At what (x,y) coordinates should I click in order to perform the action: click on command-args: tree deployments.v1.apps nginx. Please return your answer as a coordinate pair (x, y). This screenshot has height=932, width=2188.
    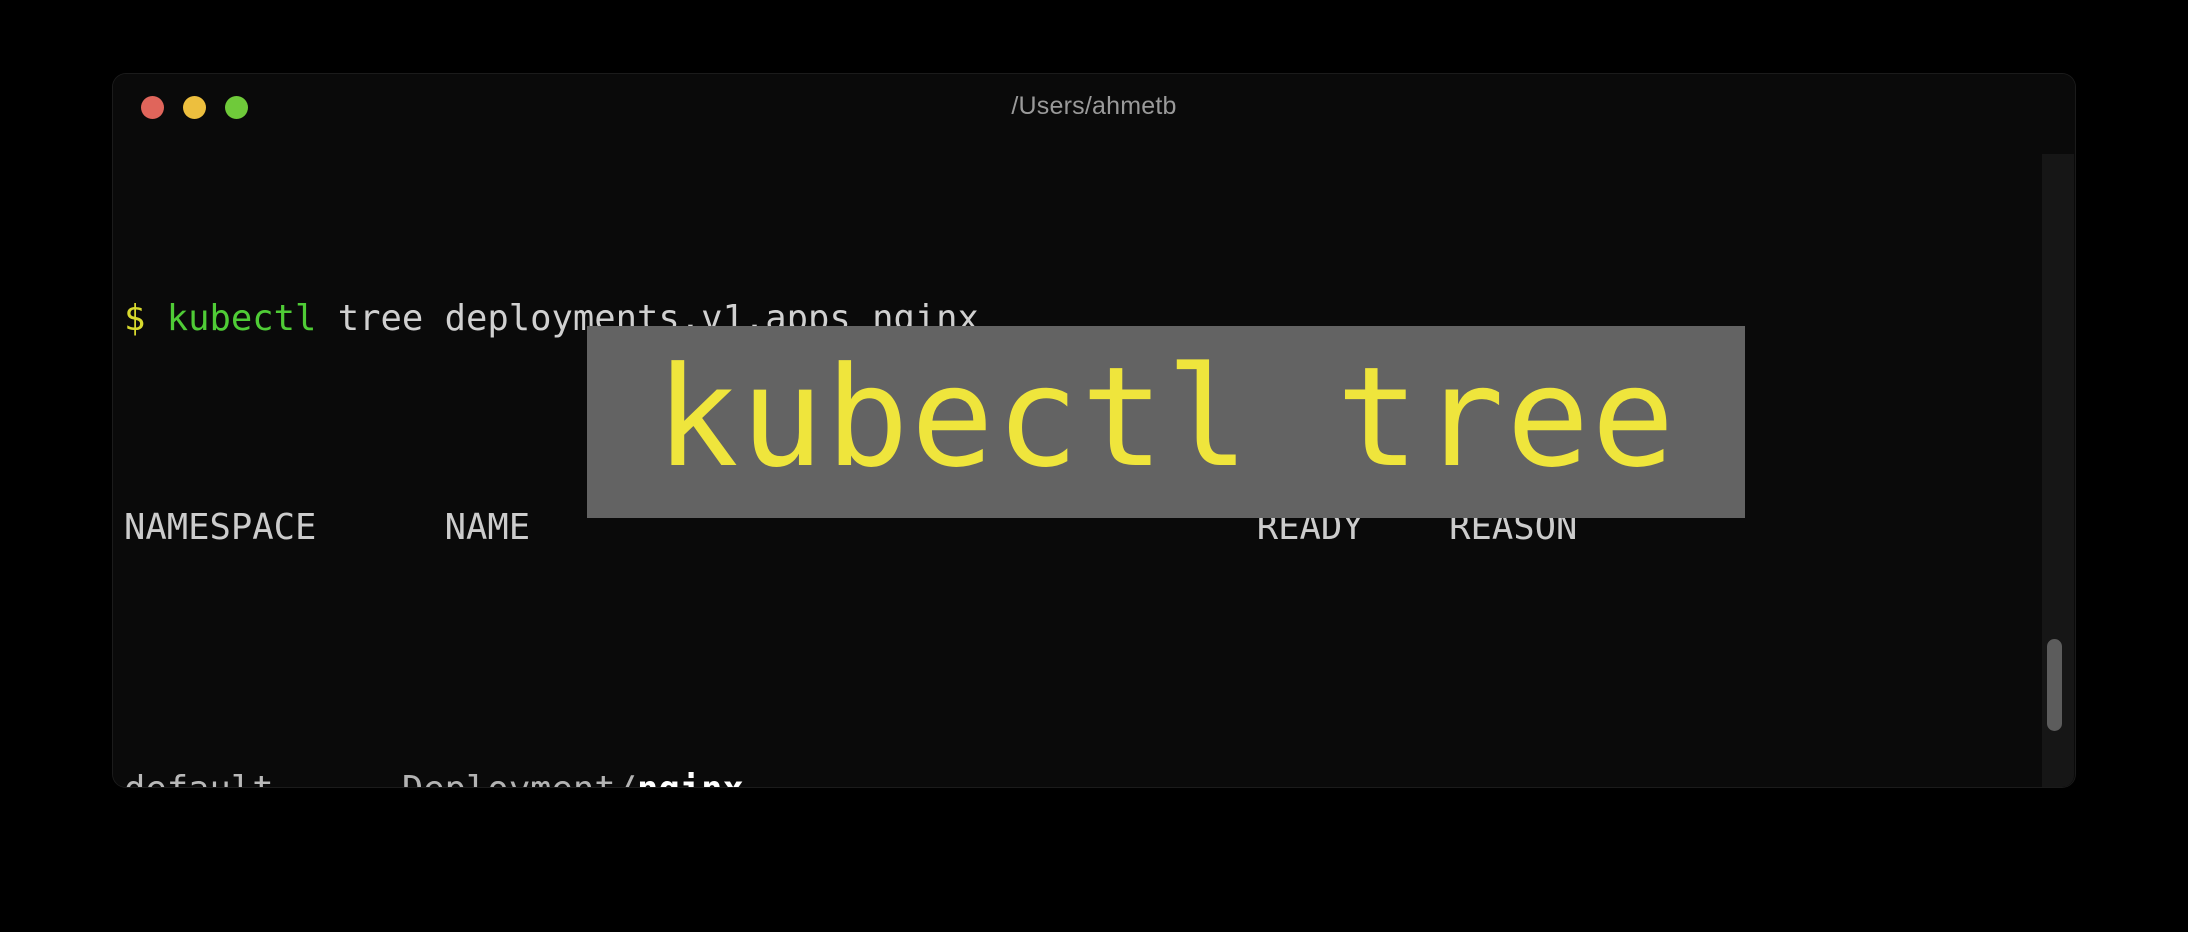
    Looking at the image, I should click on (647, 318).